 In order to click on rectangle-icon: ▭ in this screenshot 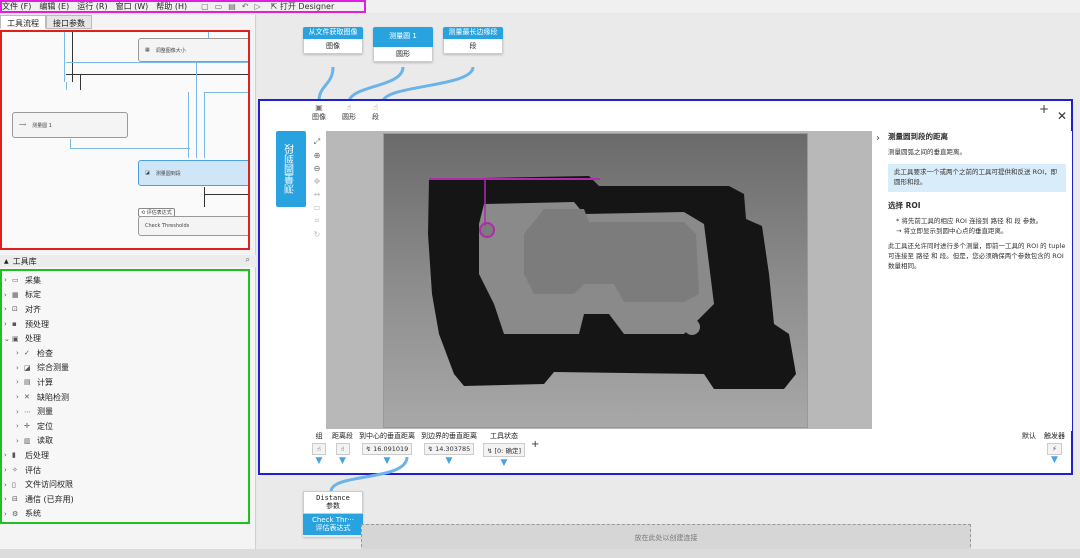, I will do `click(317, 207)`.